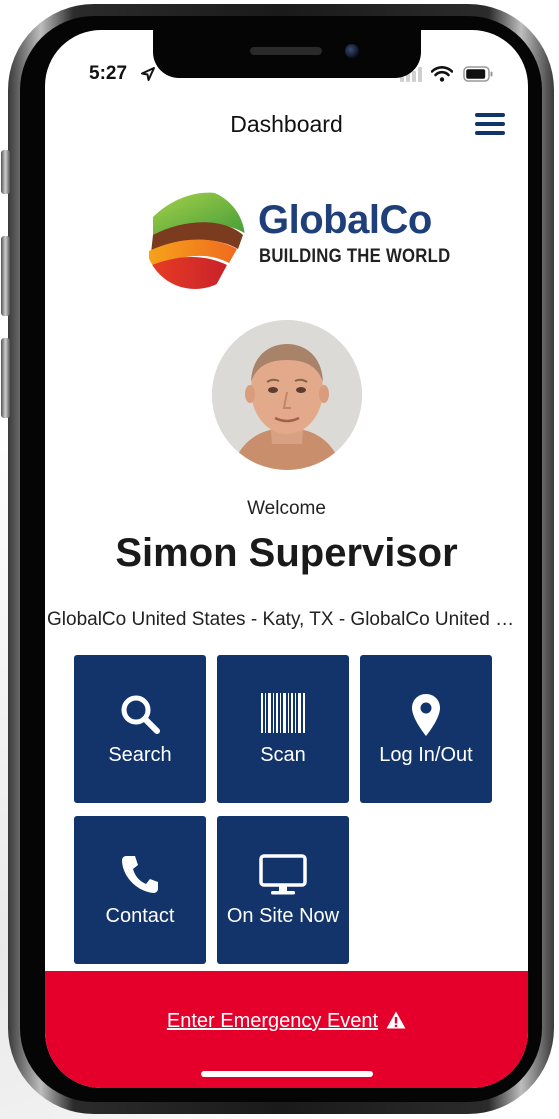 The image size is (559, 1119). What do you see at coordinates (478, 74) in the screenshot?
I see `battery-icon` at bounding box center [478, 74].